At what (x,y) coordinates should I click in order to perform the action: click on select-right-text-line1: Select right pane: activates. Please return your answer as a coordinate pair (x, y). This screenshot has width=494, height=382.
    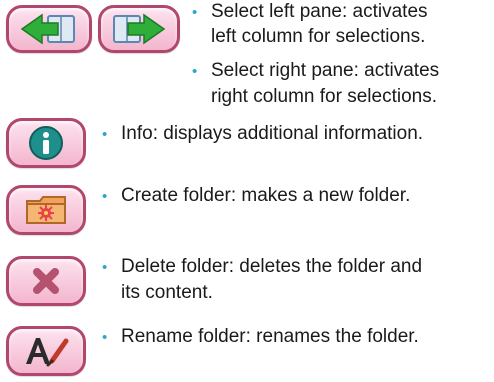
    Looking at the image, I should click on (325, 70).